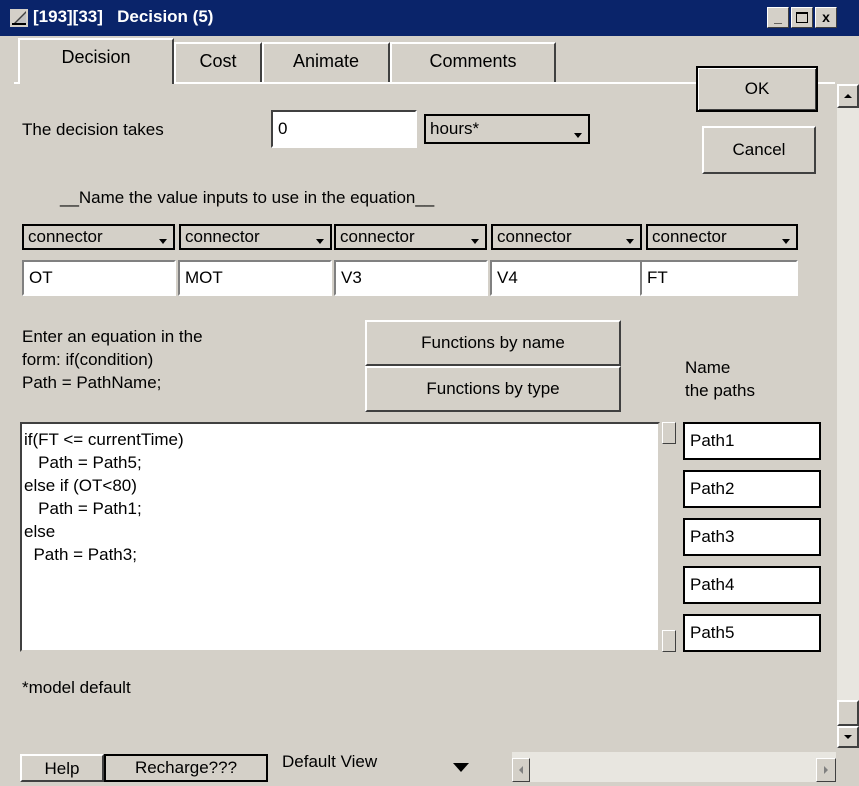  I want to click on maximize-icon, so click(802, 17).